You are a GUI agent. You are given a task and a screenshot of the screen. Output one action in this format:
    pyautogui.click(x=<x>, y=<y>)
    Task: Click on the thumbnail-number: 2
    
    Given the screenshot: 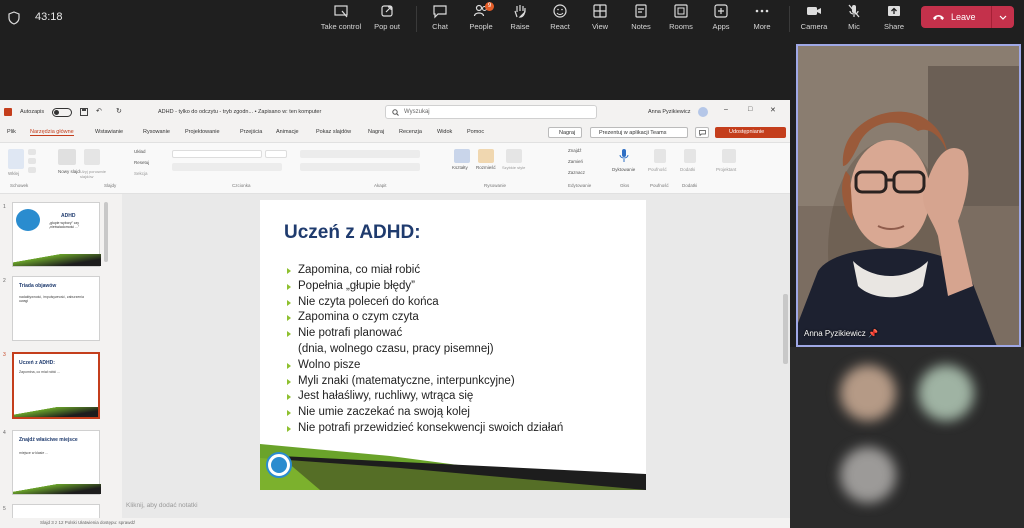 What is the action you would take?
    pyautogui.click(x=4, y=281)
    